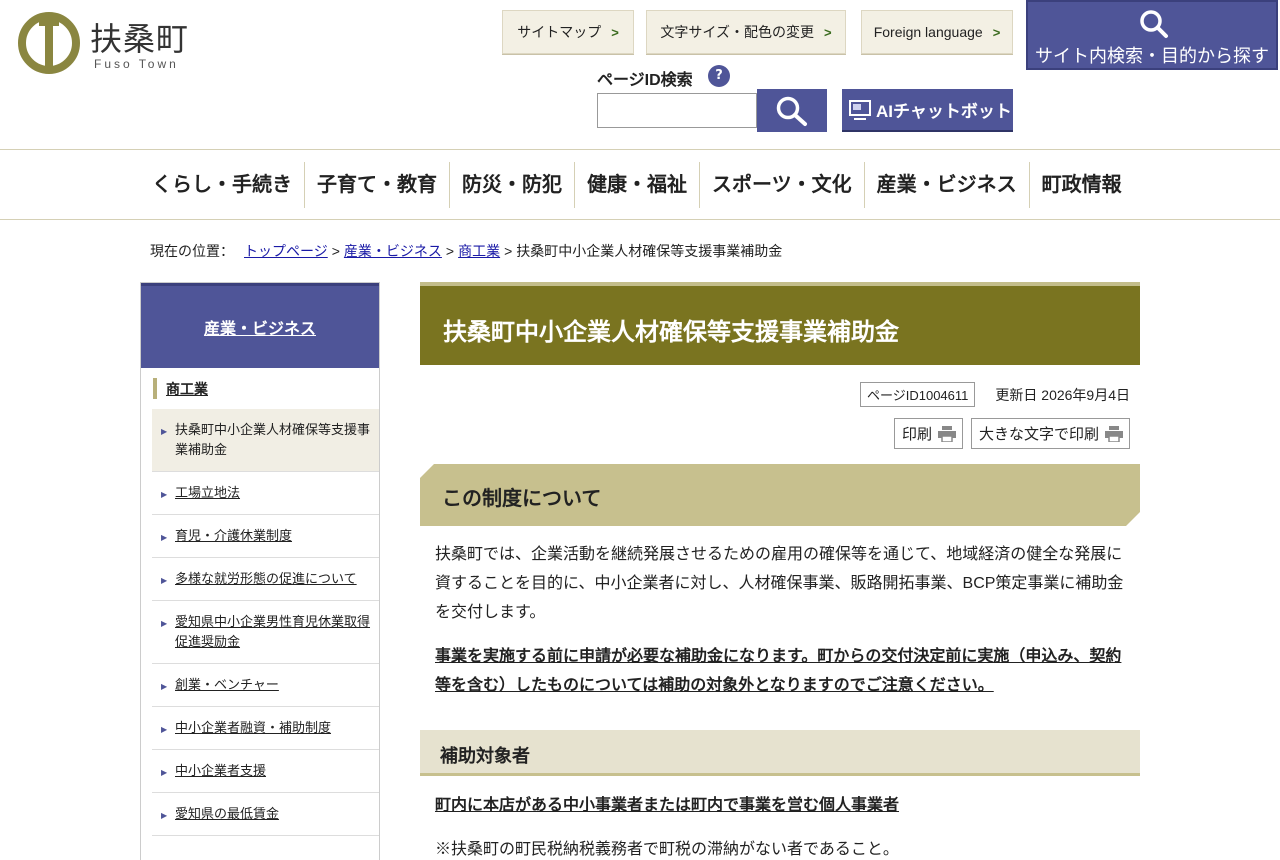 Image resolution: width=1280 pixels, height=860 pixels. Describe the element at coordinates (222, 185) in the screenshot. I see `gnav-item-0: くらし・手続き` at that location.